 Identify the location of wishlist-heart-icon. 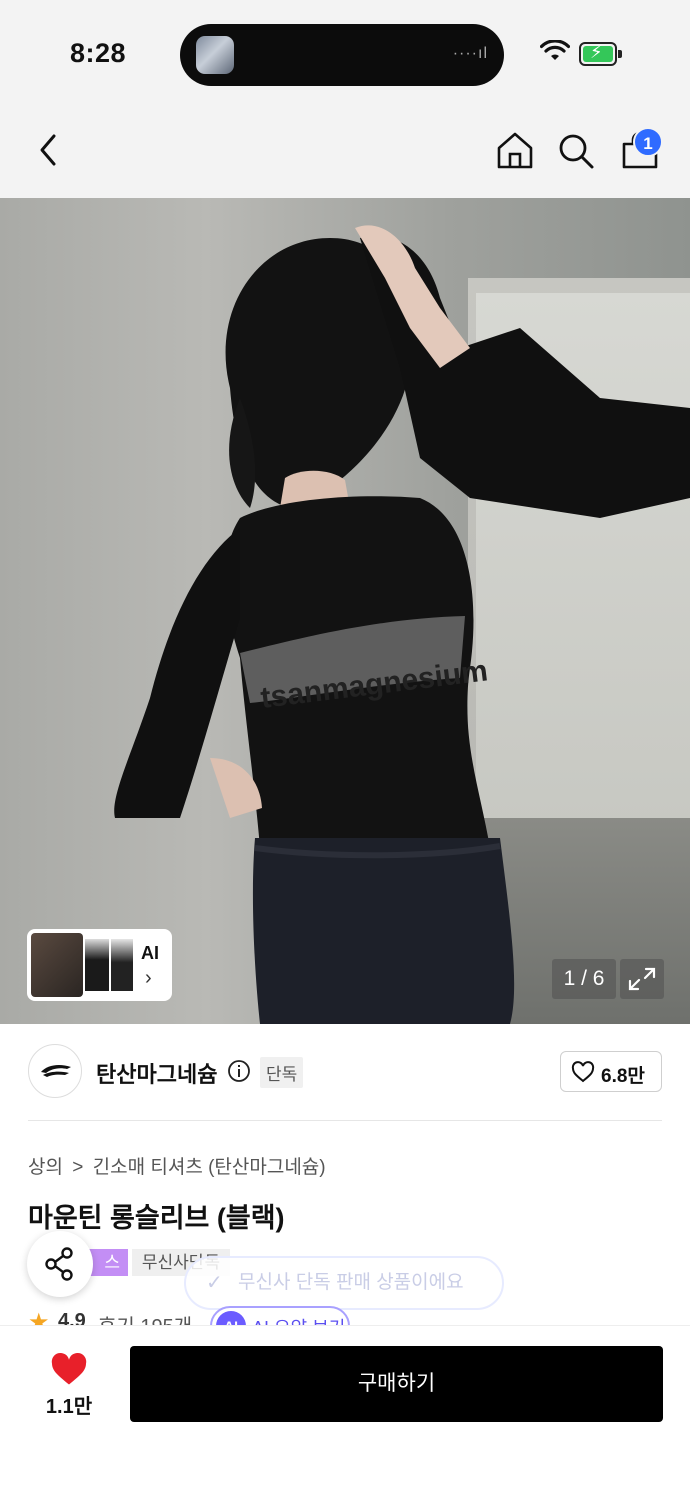
(69, 1369).